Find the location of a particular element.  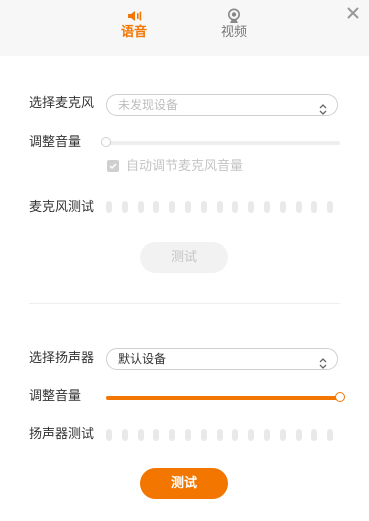

speaker-select-label: 选择扬声器 is located at coordinates (62, 358).